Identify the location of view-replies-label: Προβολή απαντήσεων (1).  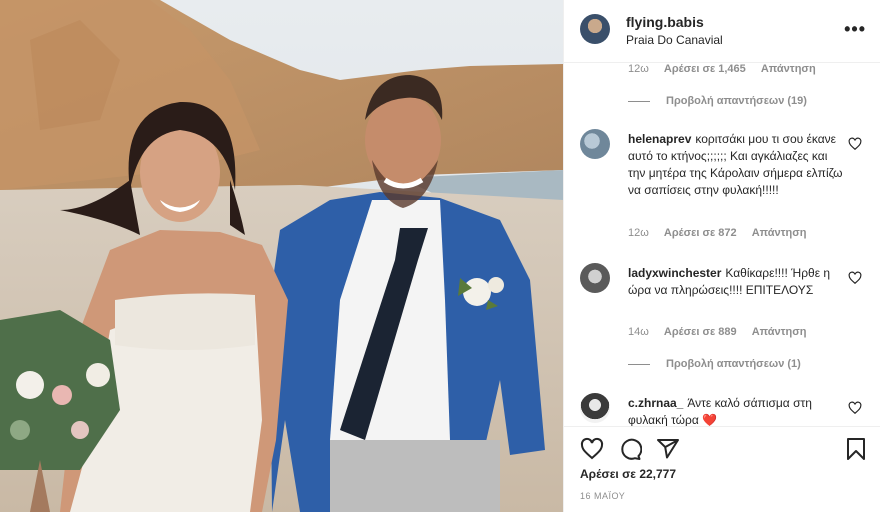
(733, 364).